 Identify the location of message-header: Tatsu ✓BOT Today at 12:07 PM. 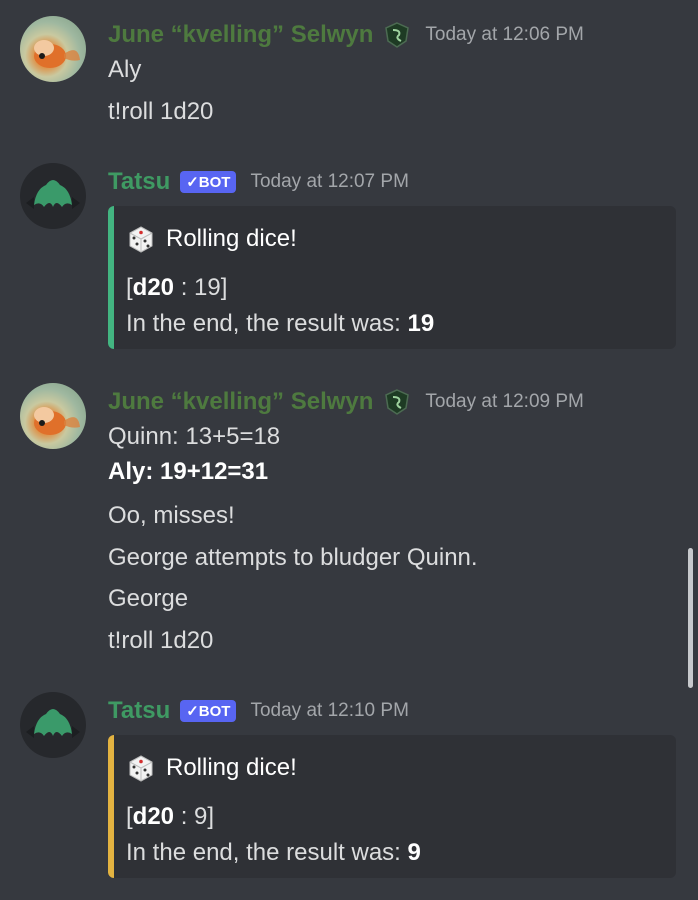
(258, 182).